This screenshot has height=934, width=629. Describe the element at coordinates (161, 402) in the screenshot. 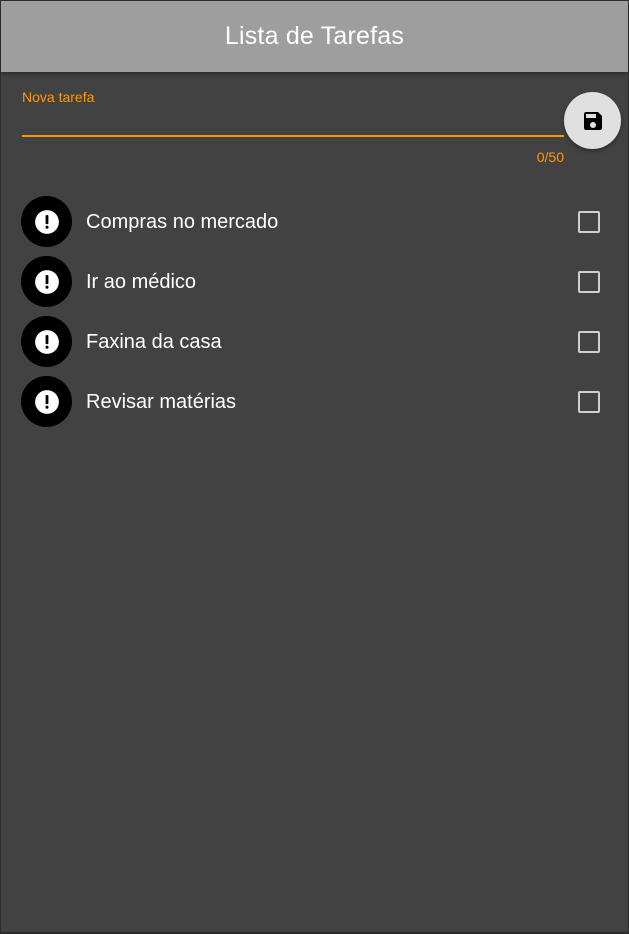

I see `task-label: Revisar matérias` at that location.